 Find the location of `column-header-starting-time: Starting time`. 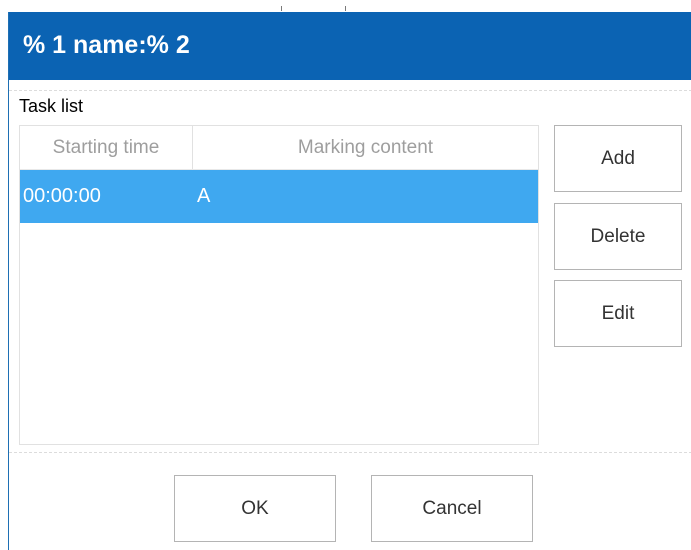

column-header-starting-time: Starting time is located at coordinates (106, 147).